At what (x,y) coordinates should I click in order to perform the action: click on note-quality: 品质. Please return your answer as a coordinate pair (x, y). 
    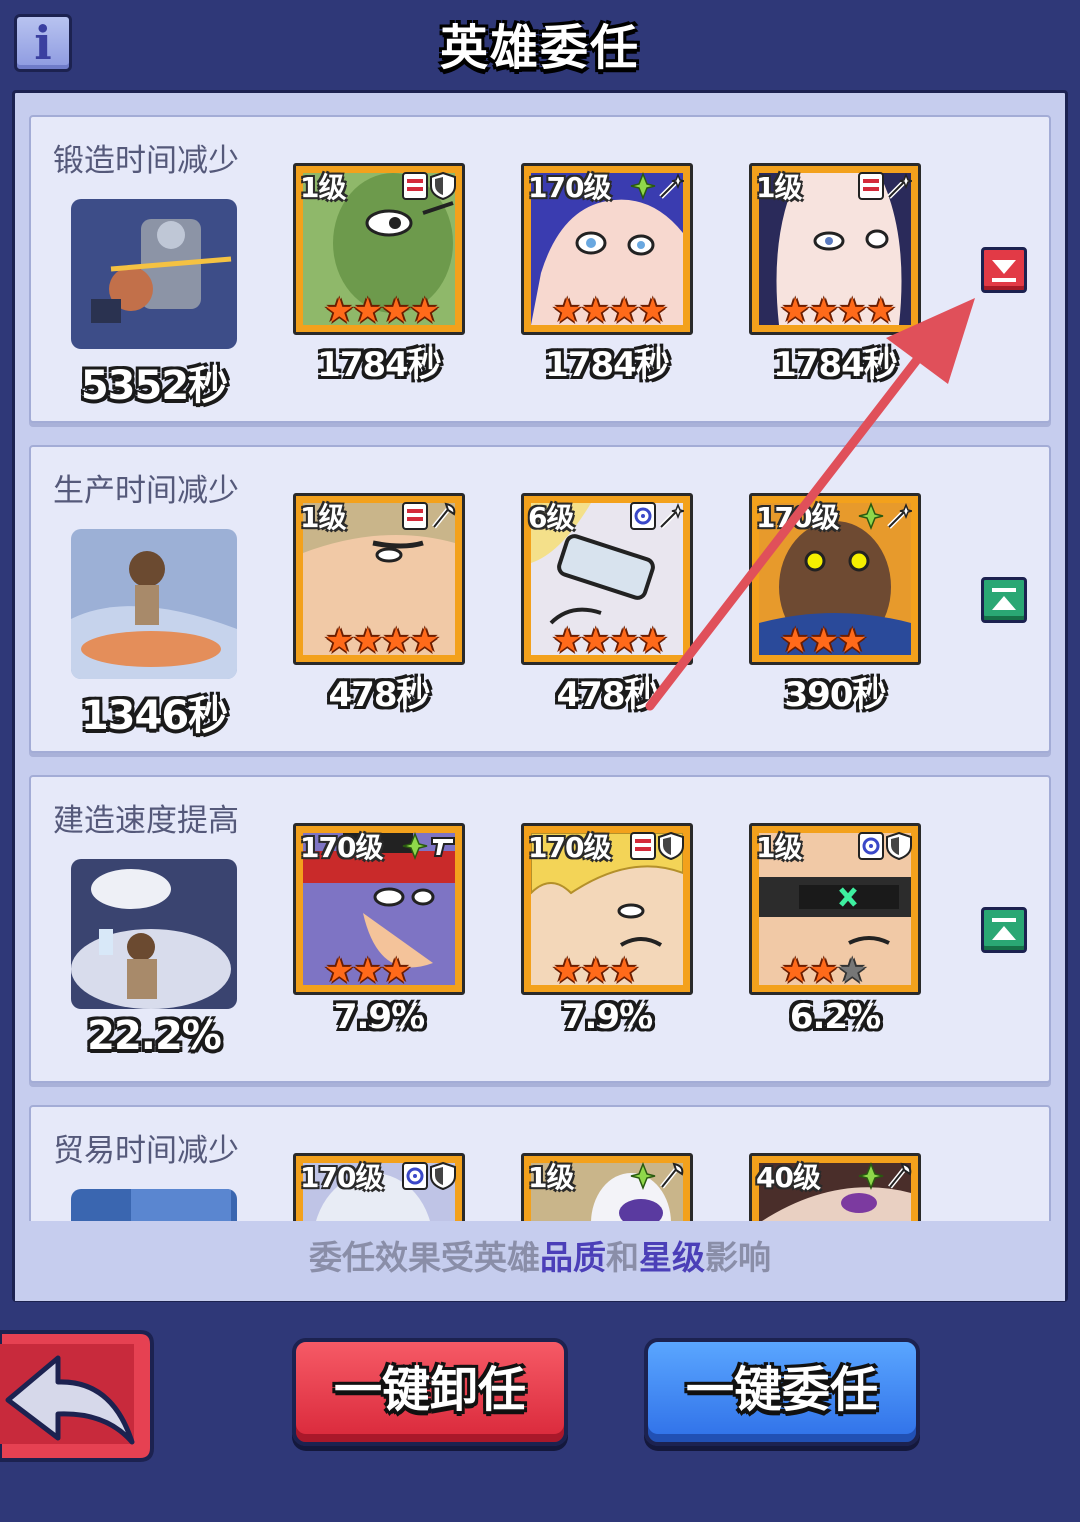
    Looking at the image, I should click on (573, 1257).